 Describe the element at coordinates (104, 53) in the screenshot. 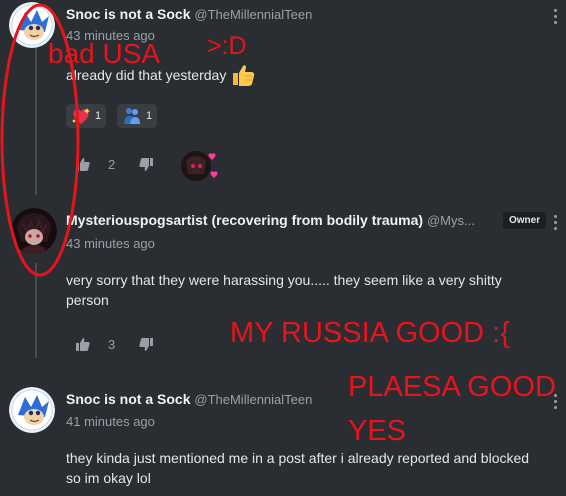

I see `overlay-text: bad USA` at that location.